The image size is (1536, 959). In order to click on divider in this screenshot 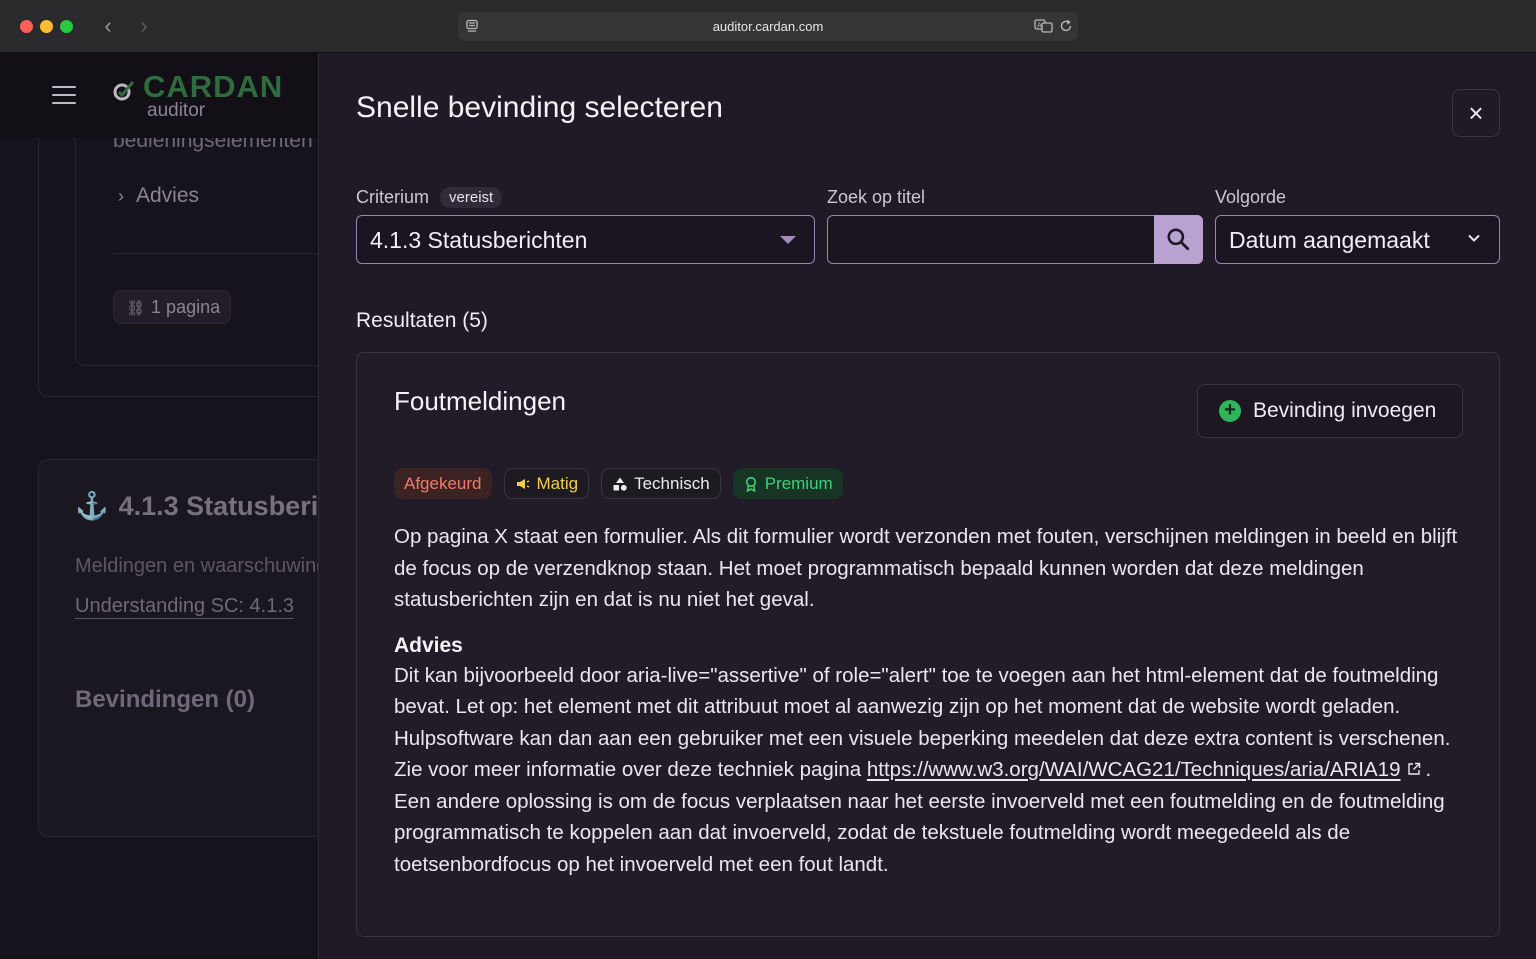, I will do `click(215, 253)`.